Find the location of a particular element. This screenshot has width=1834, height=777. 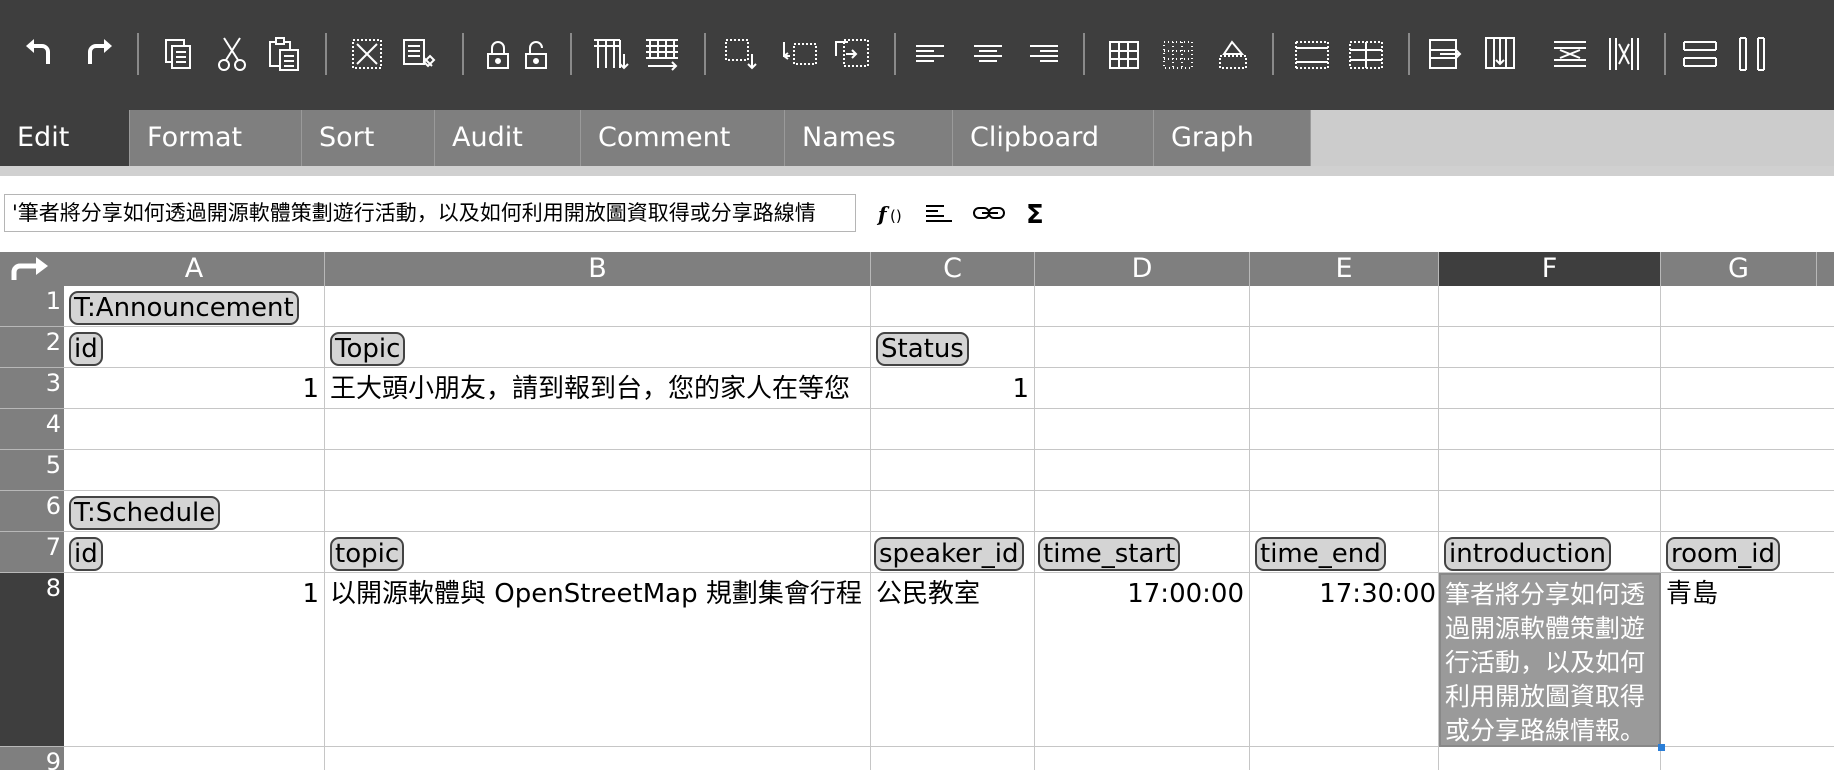

align-center-icon is located at coordinates (988, 54).